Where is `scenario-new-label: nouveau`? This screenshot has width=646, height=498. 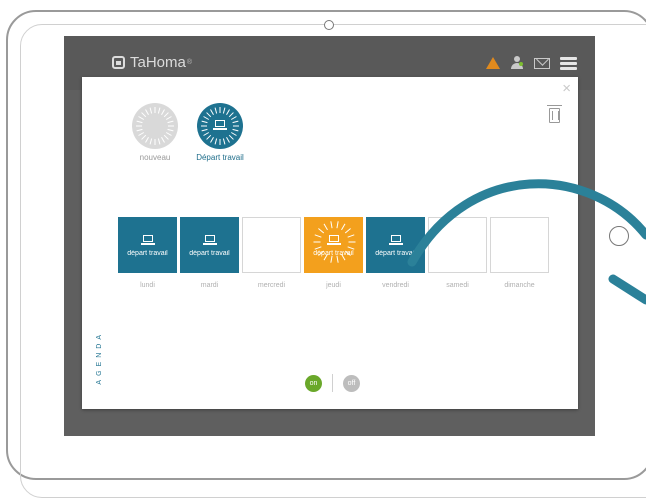 scenario-new-label: nouveau is located at coordinates (155, 157).